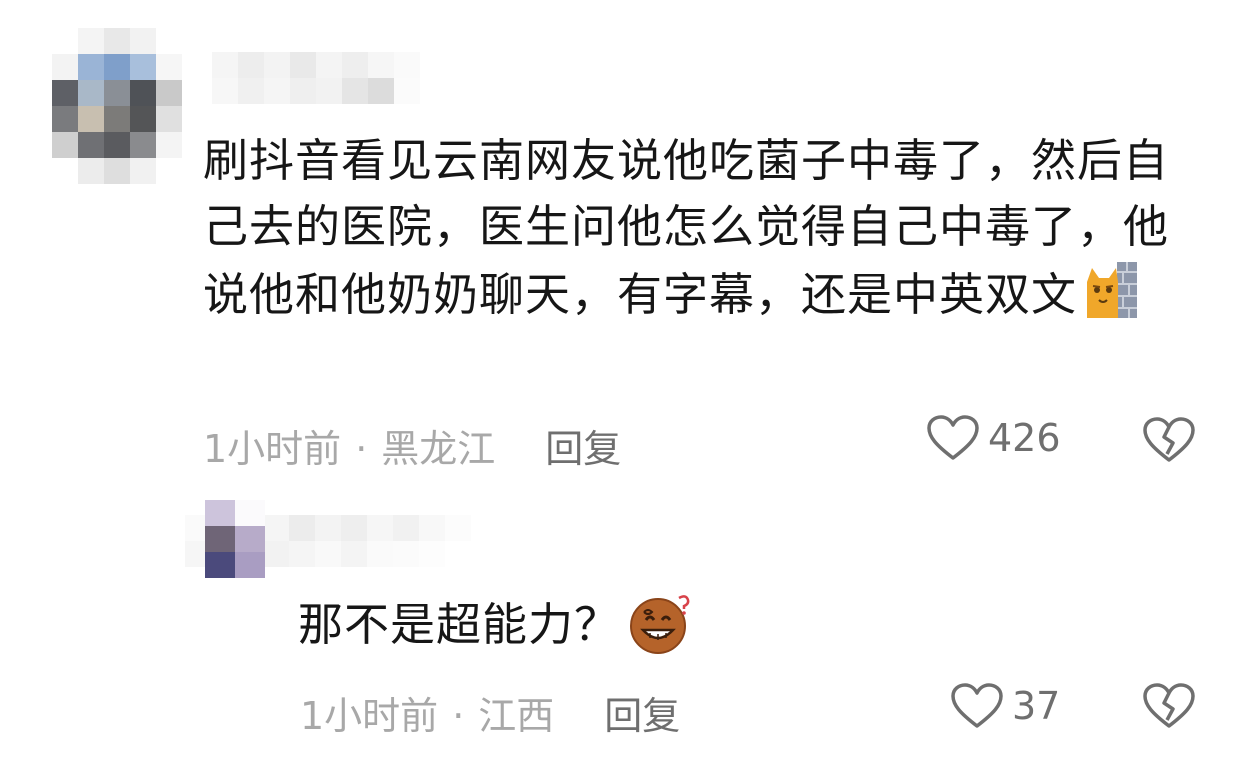 The image size is (1260, 765). I want to click on dizzy-grin-emoji, so click(661, 632).